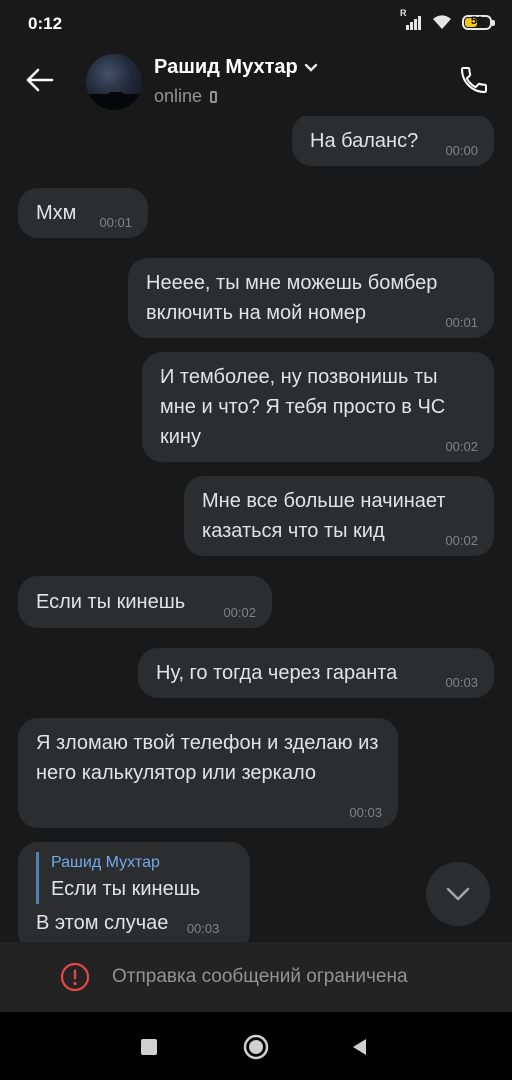  Describe the element at coordinates (411, 19) in the screenshot. I see `signal-icon: R` at that location.